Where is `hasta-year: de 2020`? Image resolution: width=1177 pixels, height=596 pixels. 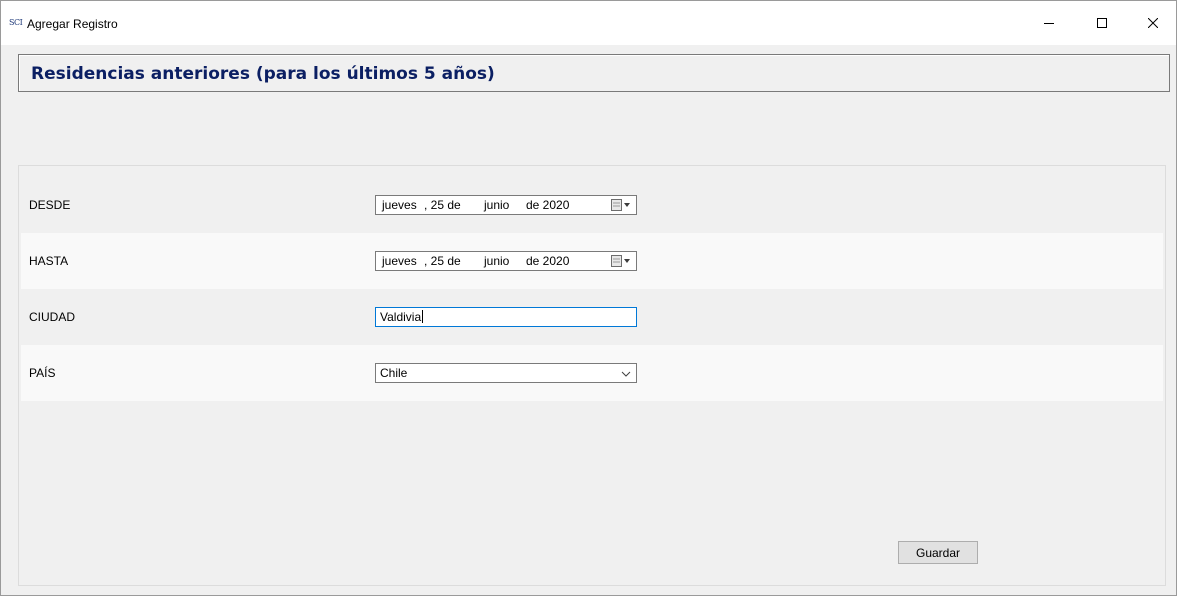 hasta-year: de 2020 is located at coordinates (547, 261).